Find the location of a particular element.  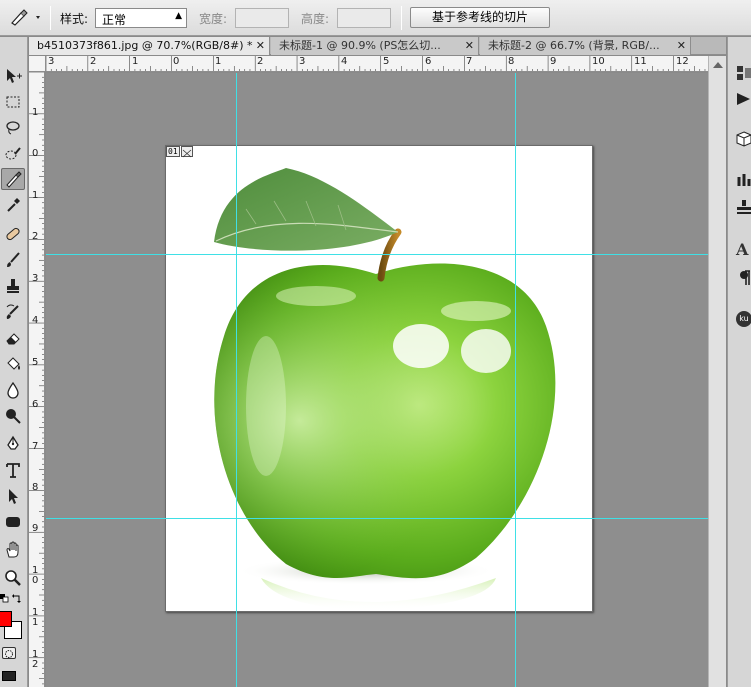

hand-icon is located at coordinates (12, 549).